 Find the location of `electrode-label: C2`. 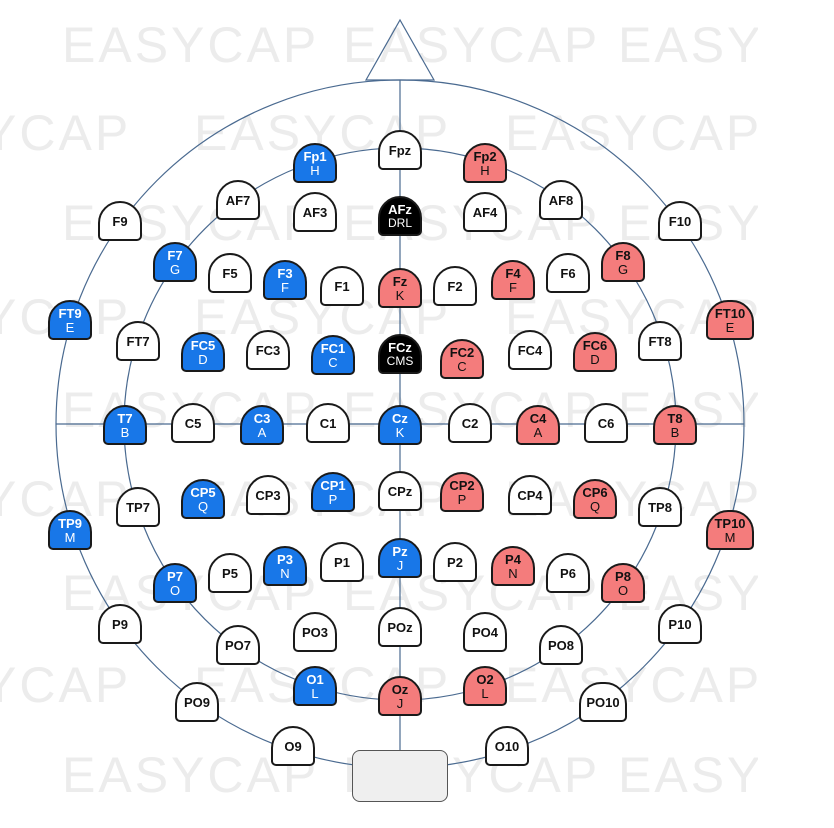

electrode-label: C2 is located at coordinates (470, 423).